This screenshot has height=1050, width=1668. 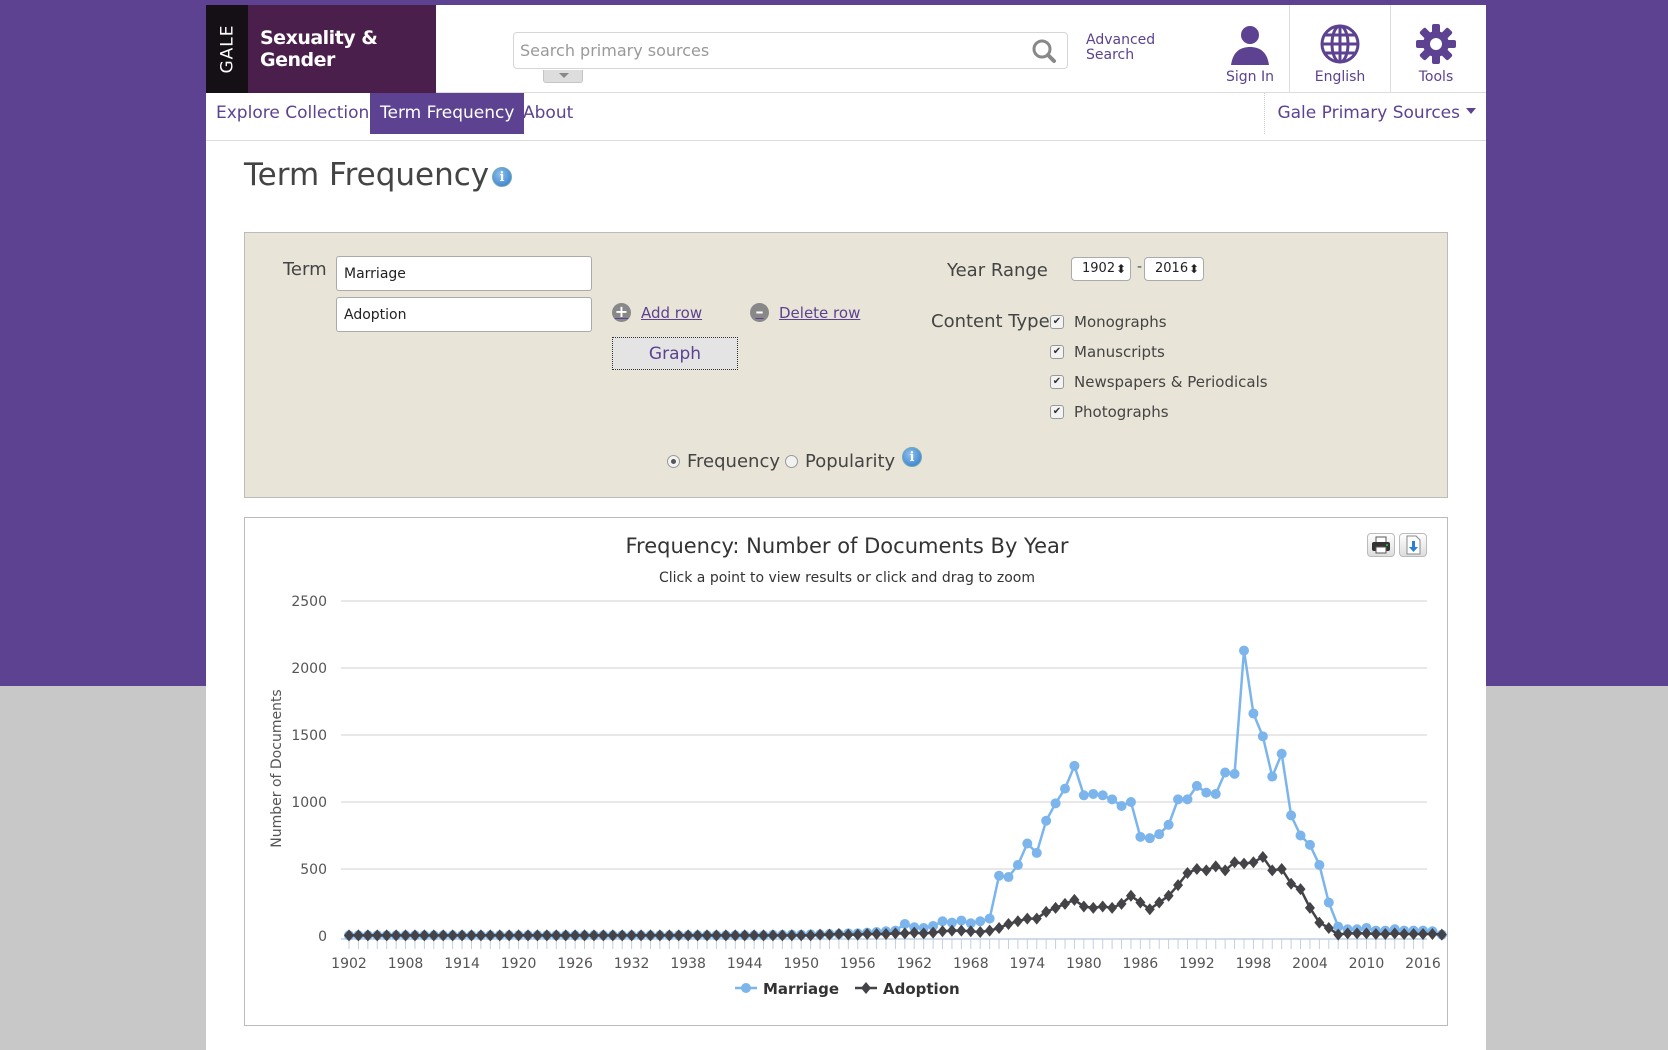 What do you see at coordinates (754, 50) in the screenshot?
I see `search-input` at bounding box center [754, 50].